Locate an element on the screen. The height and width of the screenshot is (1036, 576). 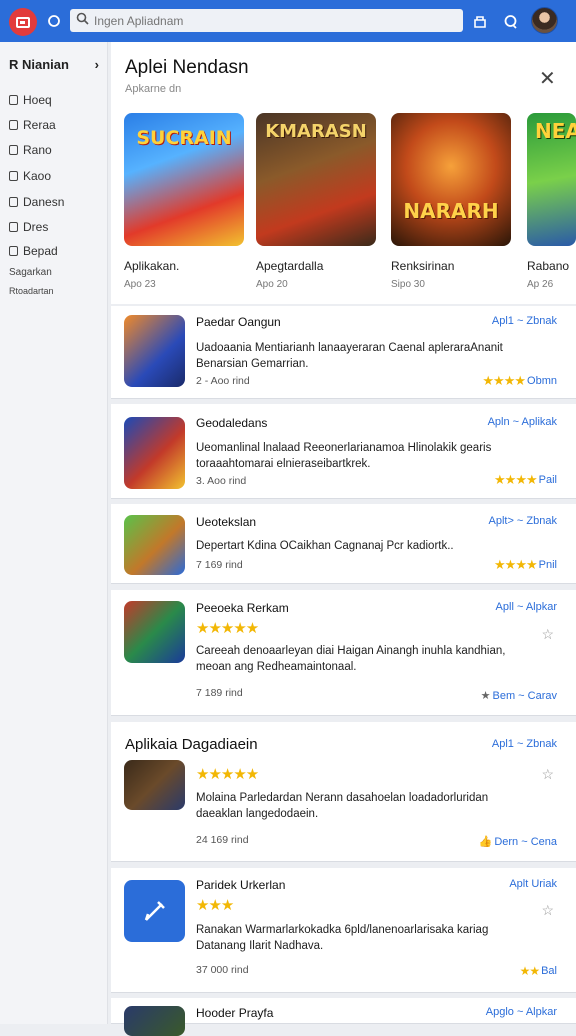
app-category-link: Apln ~ Aplikak is located at coordinates (522, 422).